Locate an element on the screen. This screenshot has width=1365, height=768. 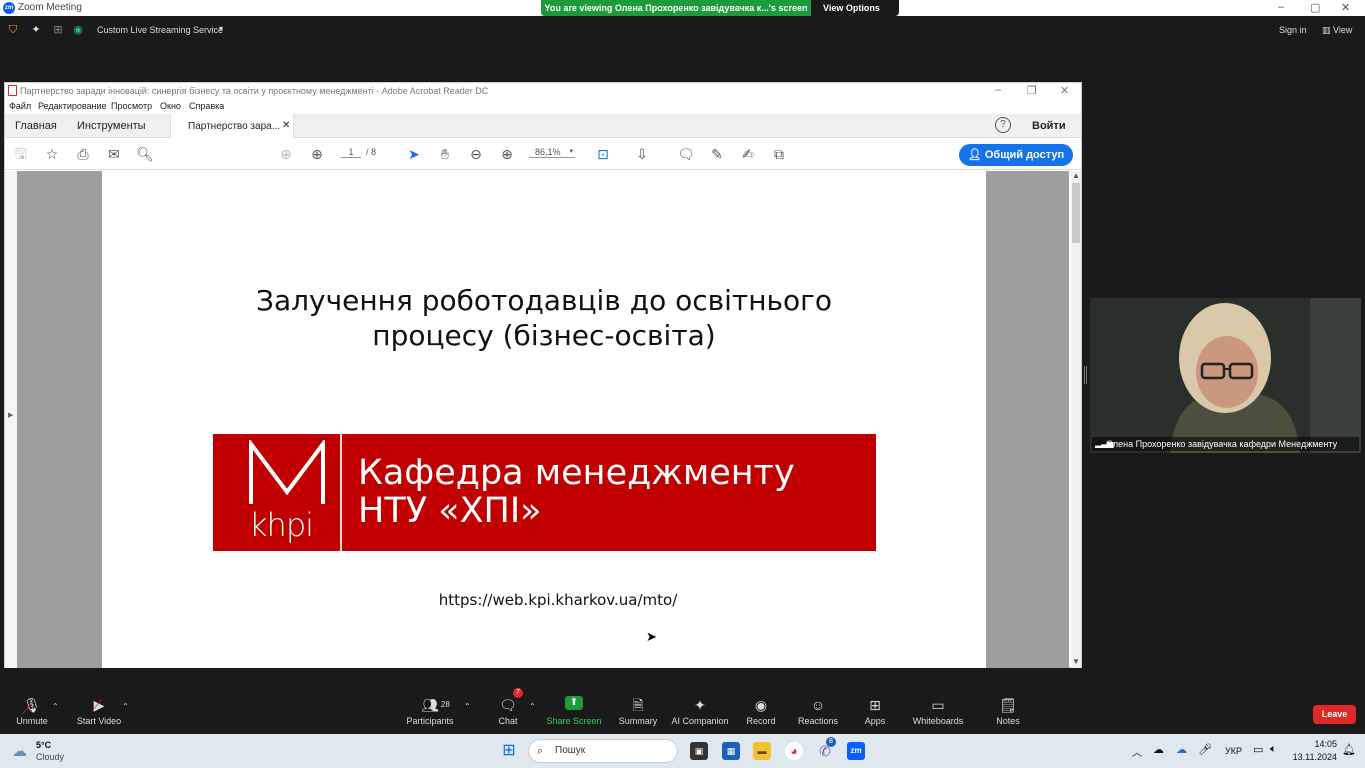
video-off-icon: ▶︎ ⟋ is located at coordinates (98, 705).